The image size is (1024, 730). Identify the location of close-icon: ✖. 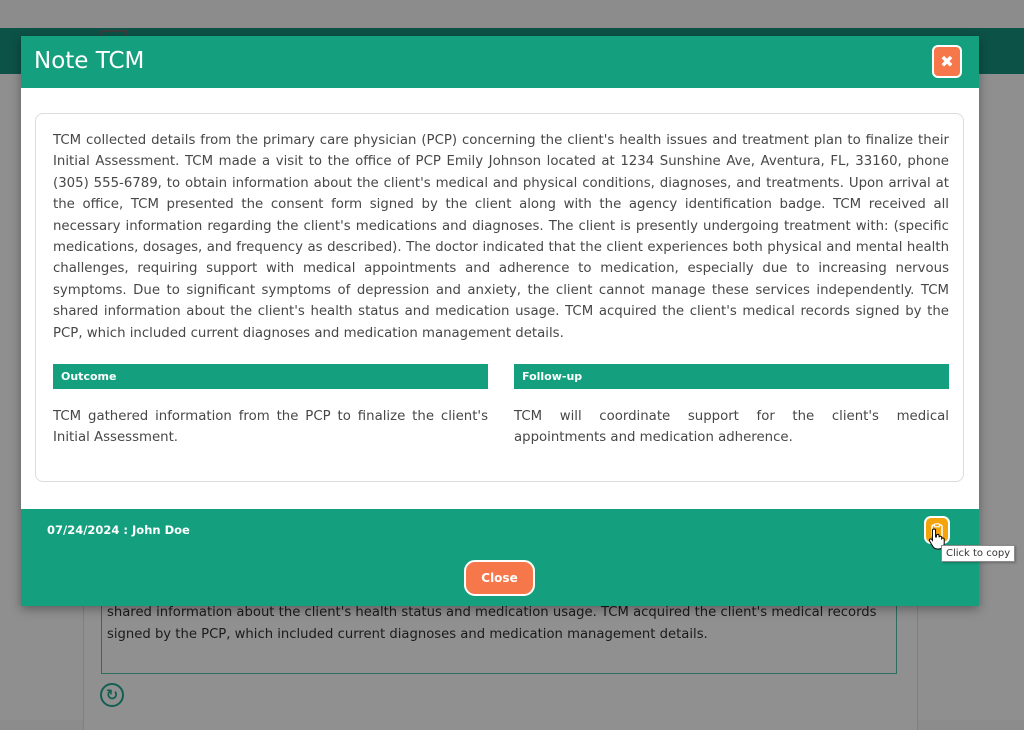
(947, 61).